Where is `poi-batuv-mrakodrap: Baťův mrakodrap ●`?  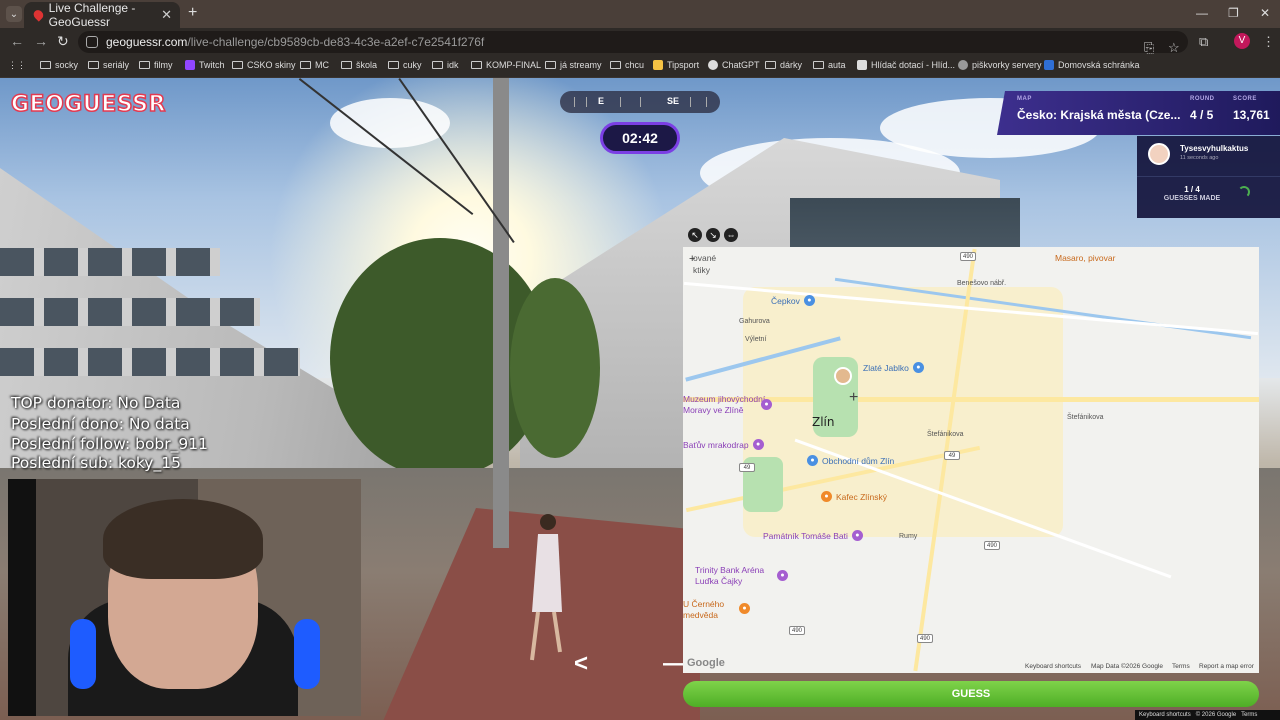
poi-batuv-mrakodrap: Baťův mrakodrap ● is located at coordinates (723, 444).